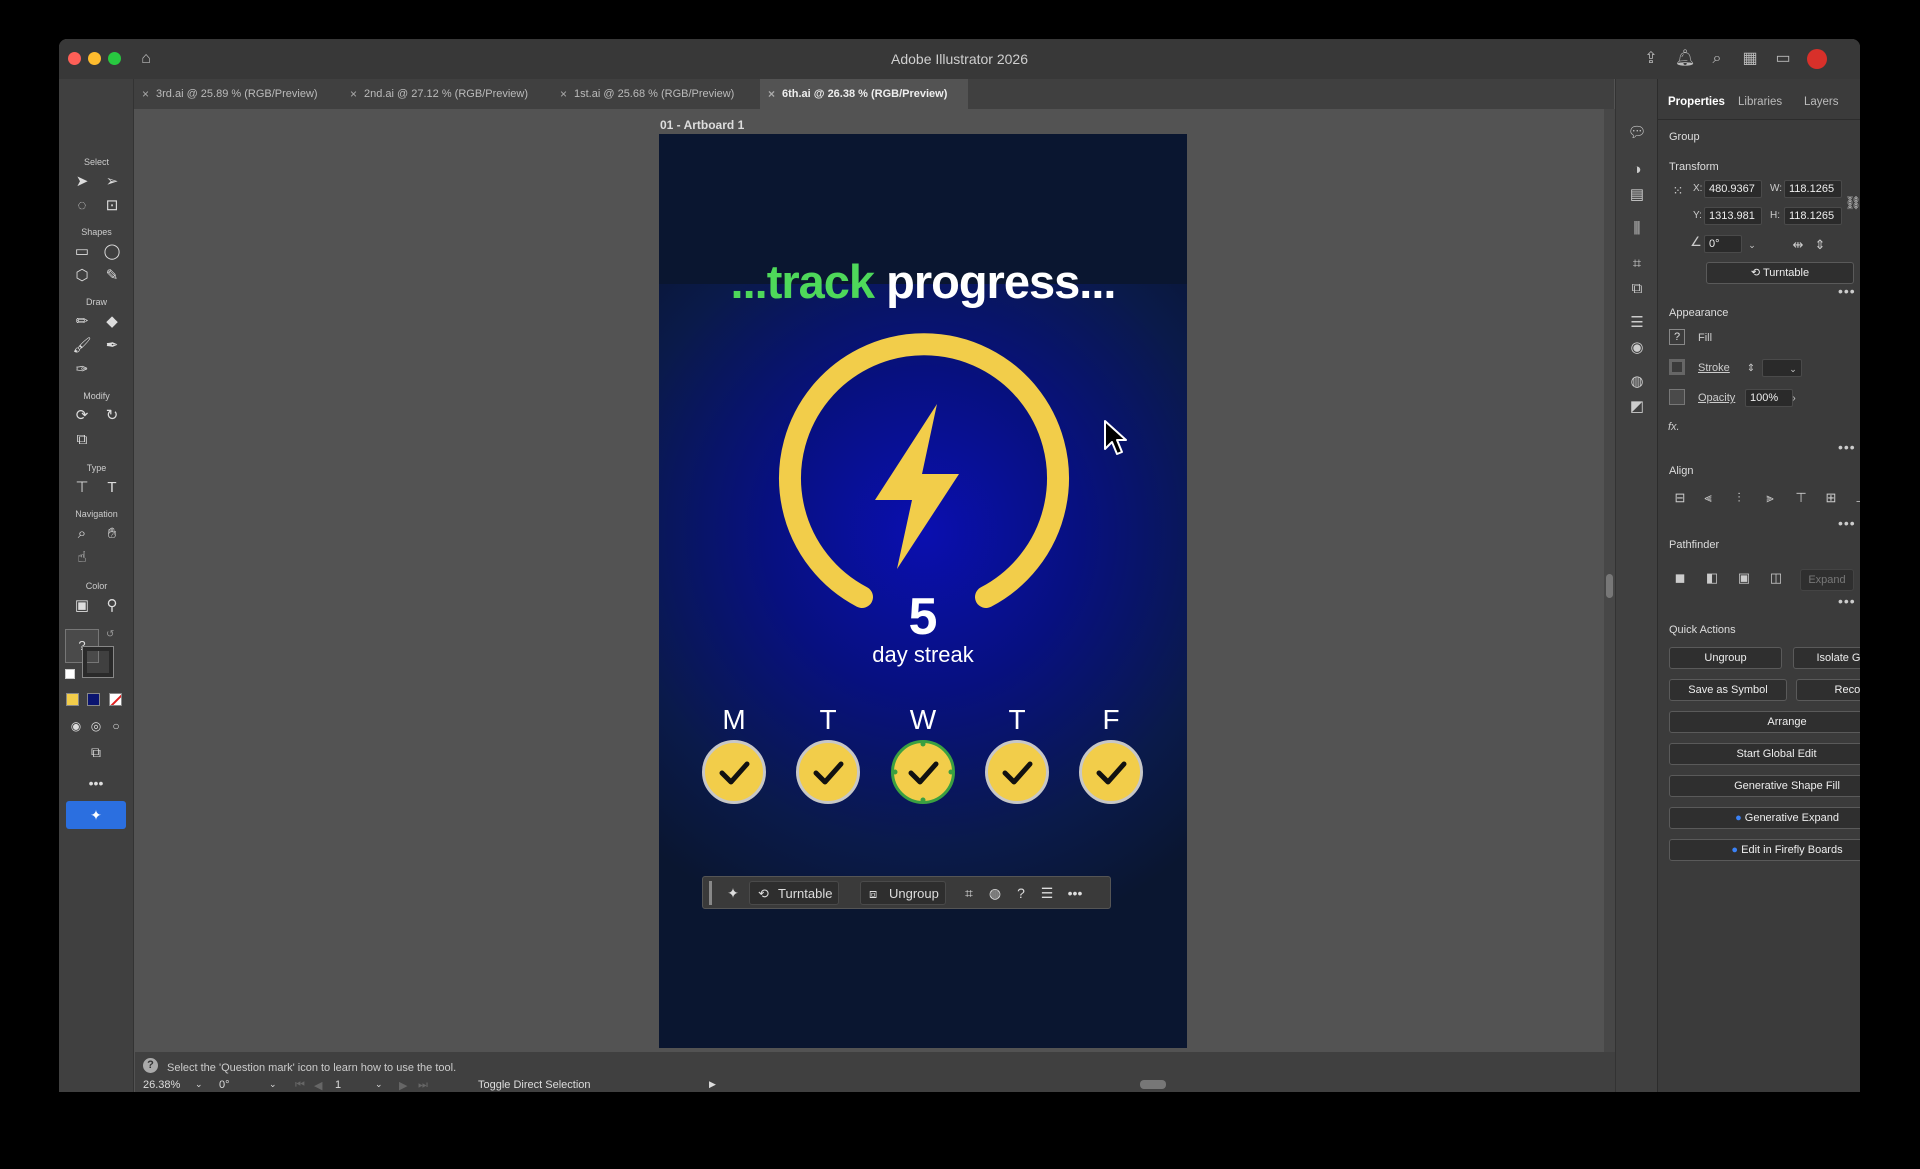  What do you see at coordinates (1677, 337) in the screenshot?
I see `fill-color-swatch: ?` at bounding box center [1677, 337].